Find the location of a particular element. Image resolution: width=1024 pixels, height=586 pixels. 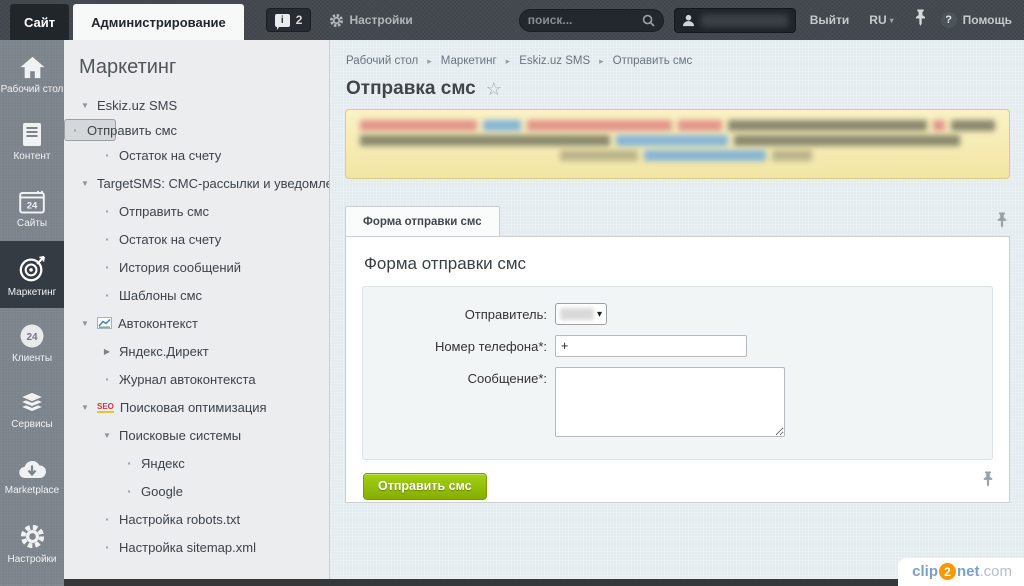

sidebar-item-services: Сервисы is located at coordinates (32, 408).